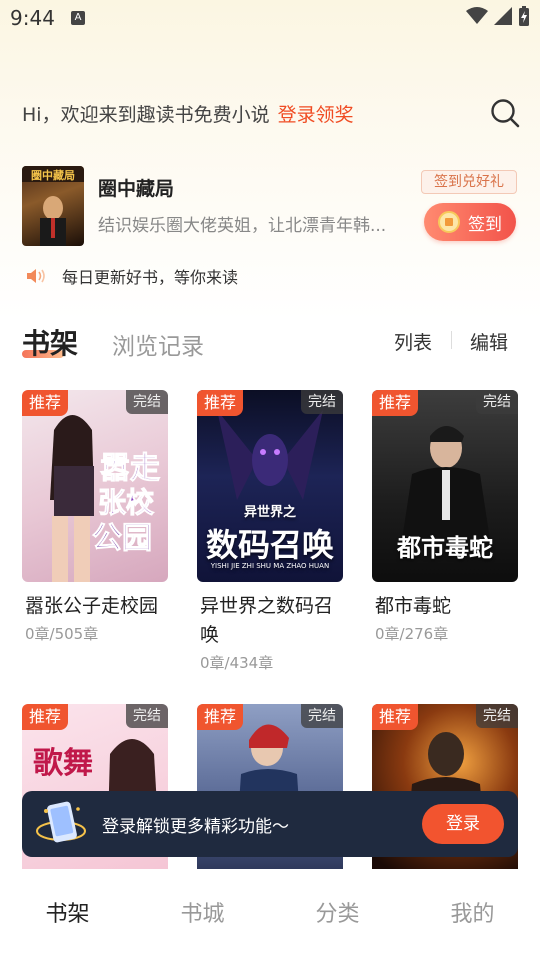  Describe the element at coordinates (53, 206) in the screenshot. I see `featured-book-cover: 圈中藏局` at that location.